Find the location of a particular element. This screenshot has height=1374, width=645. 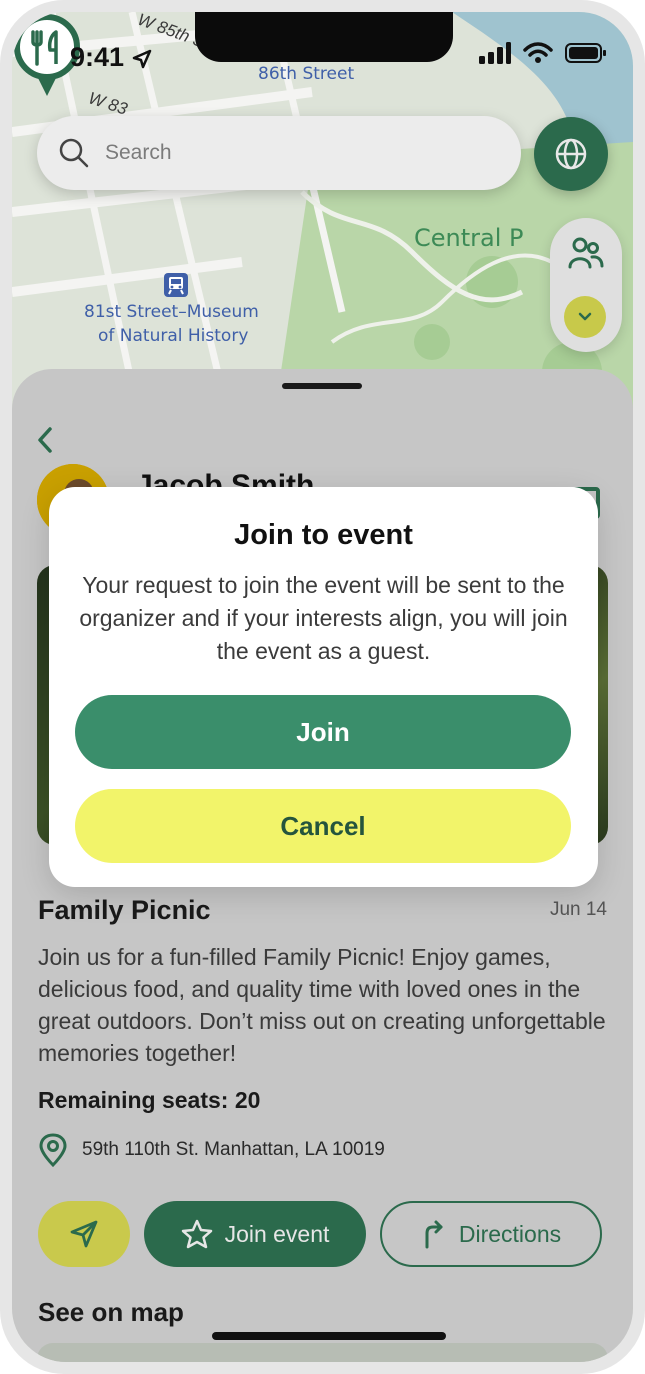

museum-station-label: 81st Street–Museum is located at coordinates (171, 312).